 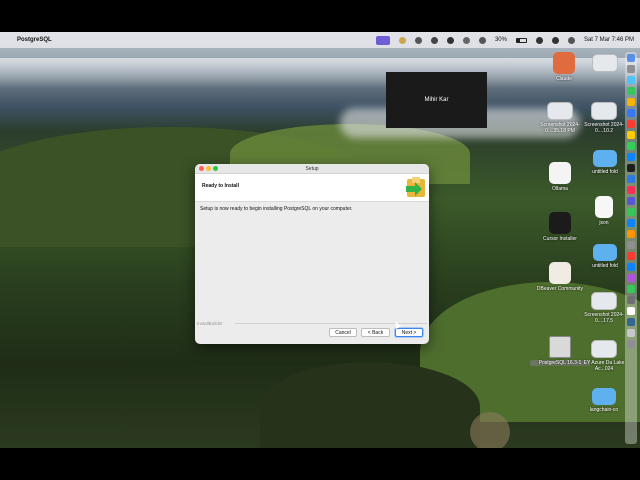 I want to click on desktop-icon-screenshot: Screenshot 2024-0....35.18 PM, so click(x=560, y=118).